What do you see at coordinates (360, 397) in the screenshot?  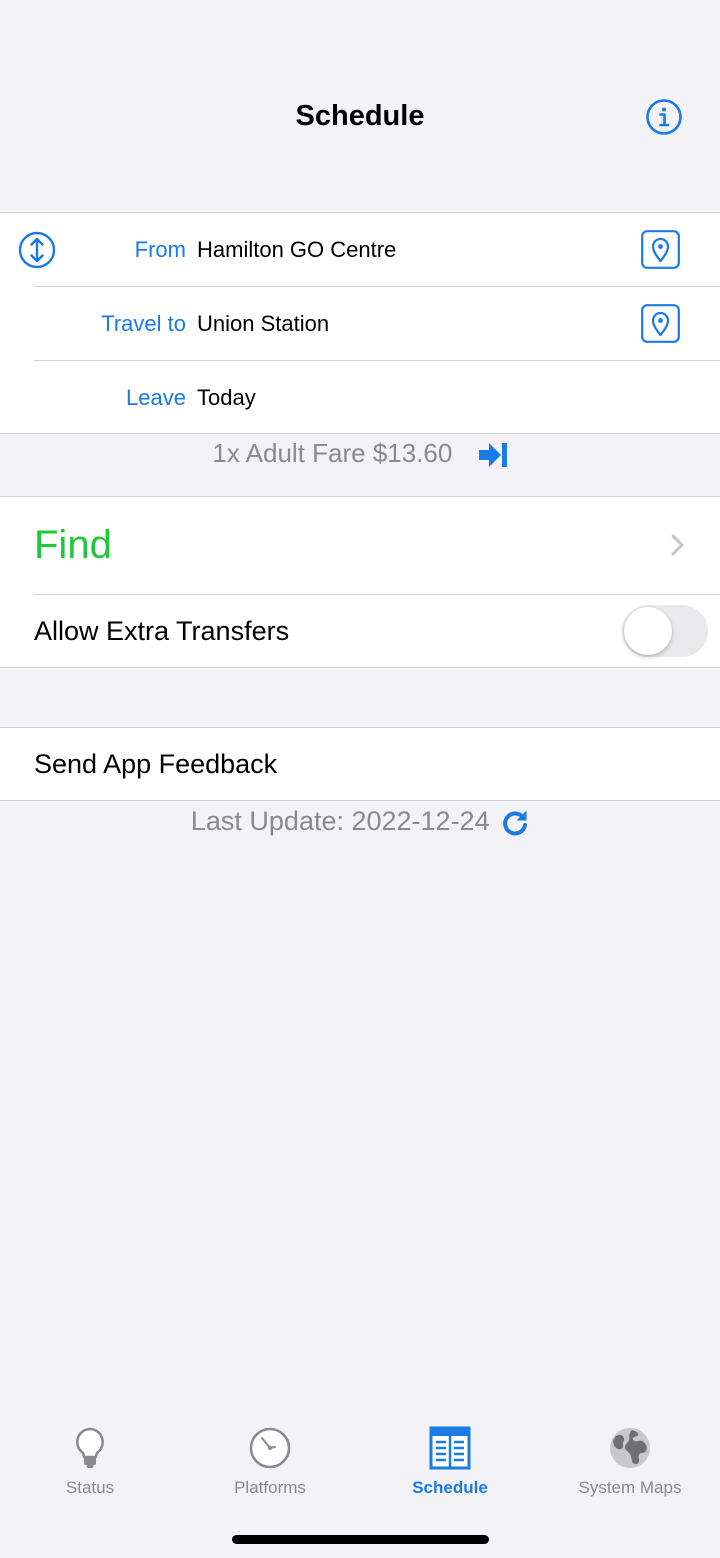 I see `leave-row: Leave Today` at bounding box center [360, 397].